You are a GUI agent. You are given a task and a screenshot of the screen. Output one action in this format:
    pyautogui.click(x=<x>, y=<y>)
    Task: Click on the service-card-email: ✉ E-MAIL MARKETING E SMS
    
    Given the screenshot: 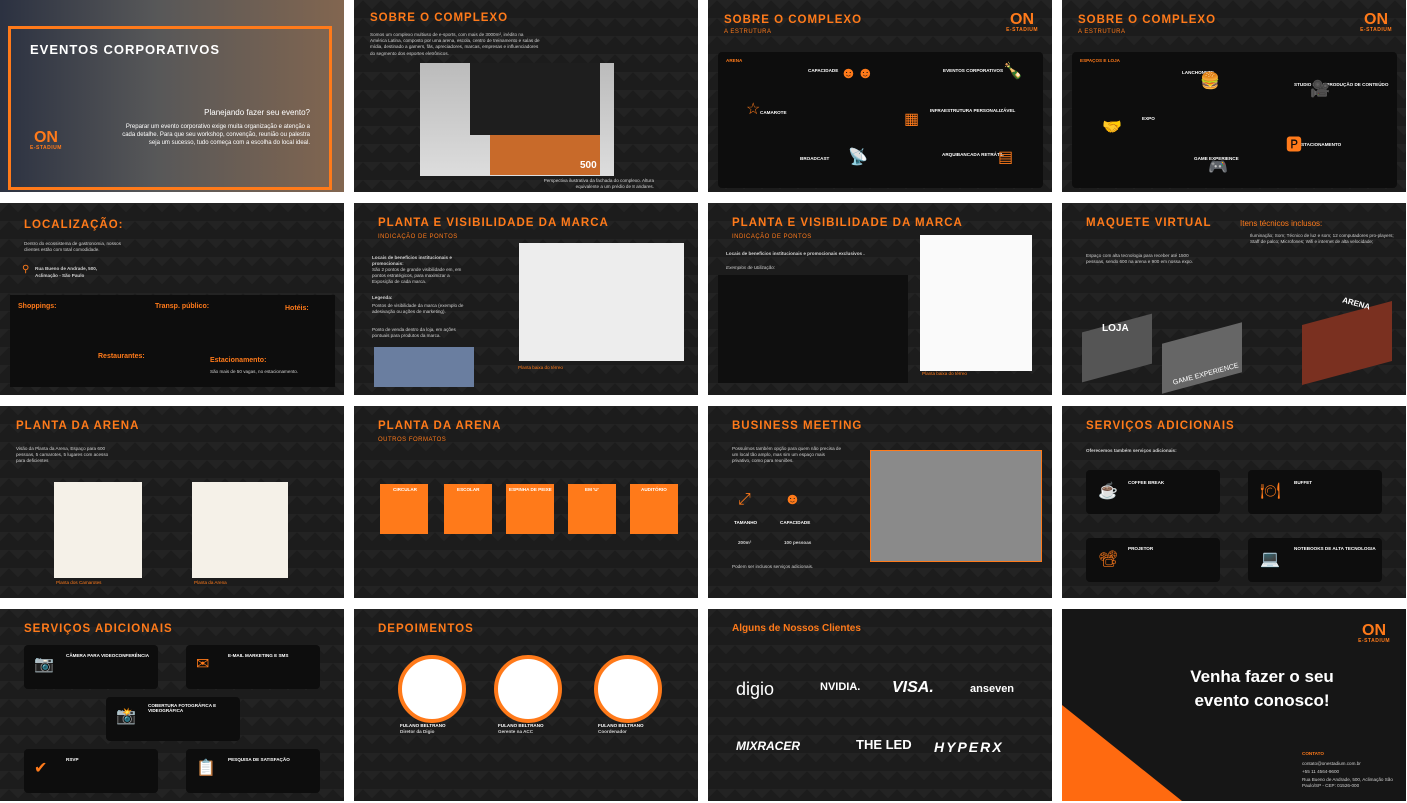 What is the action you would take?
    pyautogui.click(x=253, y=667)
    